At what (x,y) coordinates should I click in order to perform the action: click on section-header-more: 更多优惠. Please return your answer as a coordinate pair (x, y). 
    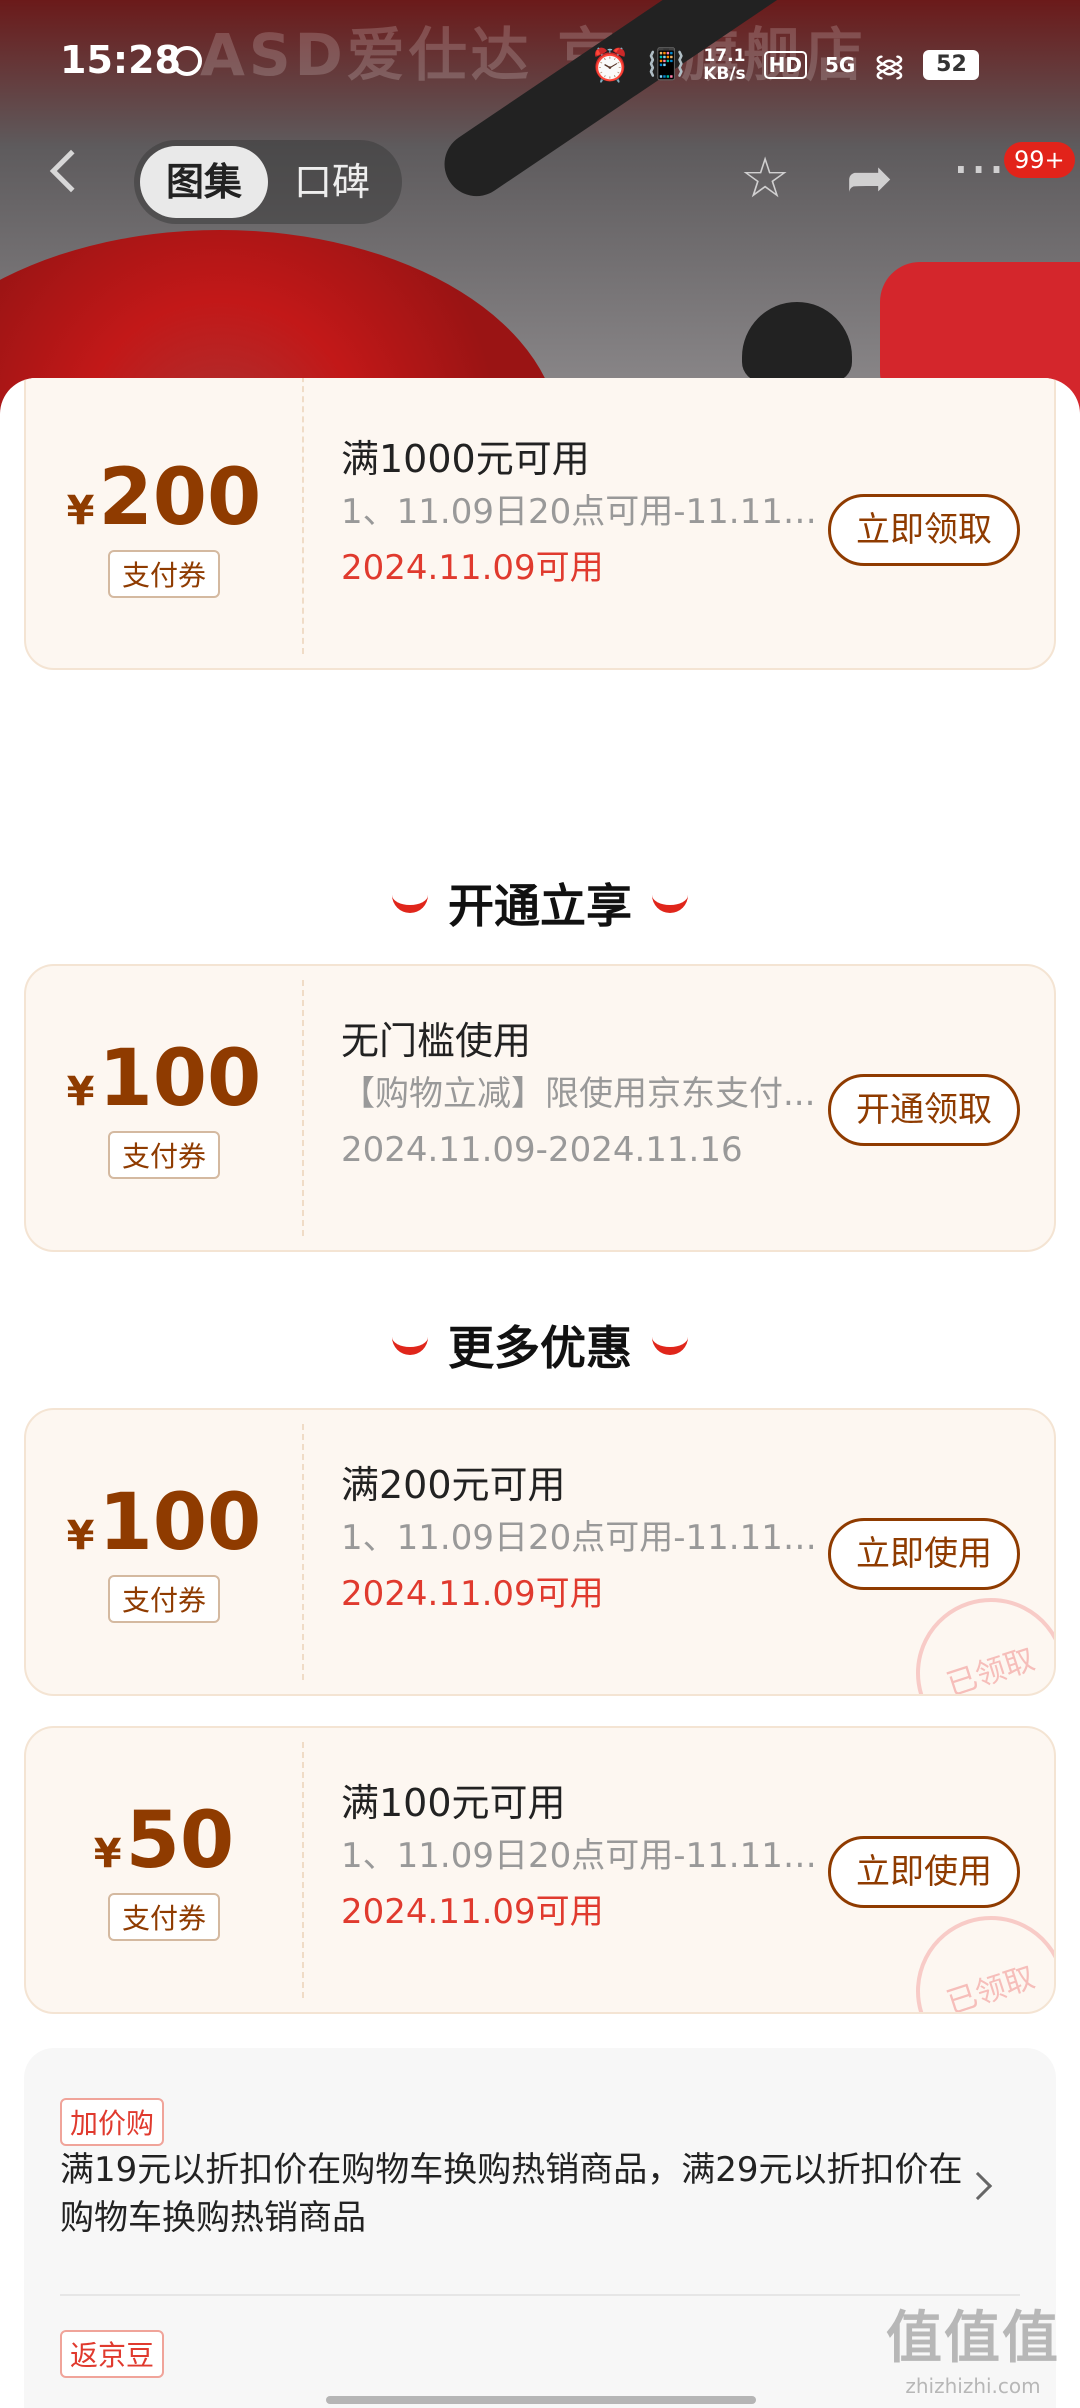
    Looking at the image, I should click on (540, 1345).